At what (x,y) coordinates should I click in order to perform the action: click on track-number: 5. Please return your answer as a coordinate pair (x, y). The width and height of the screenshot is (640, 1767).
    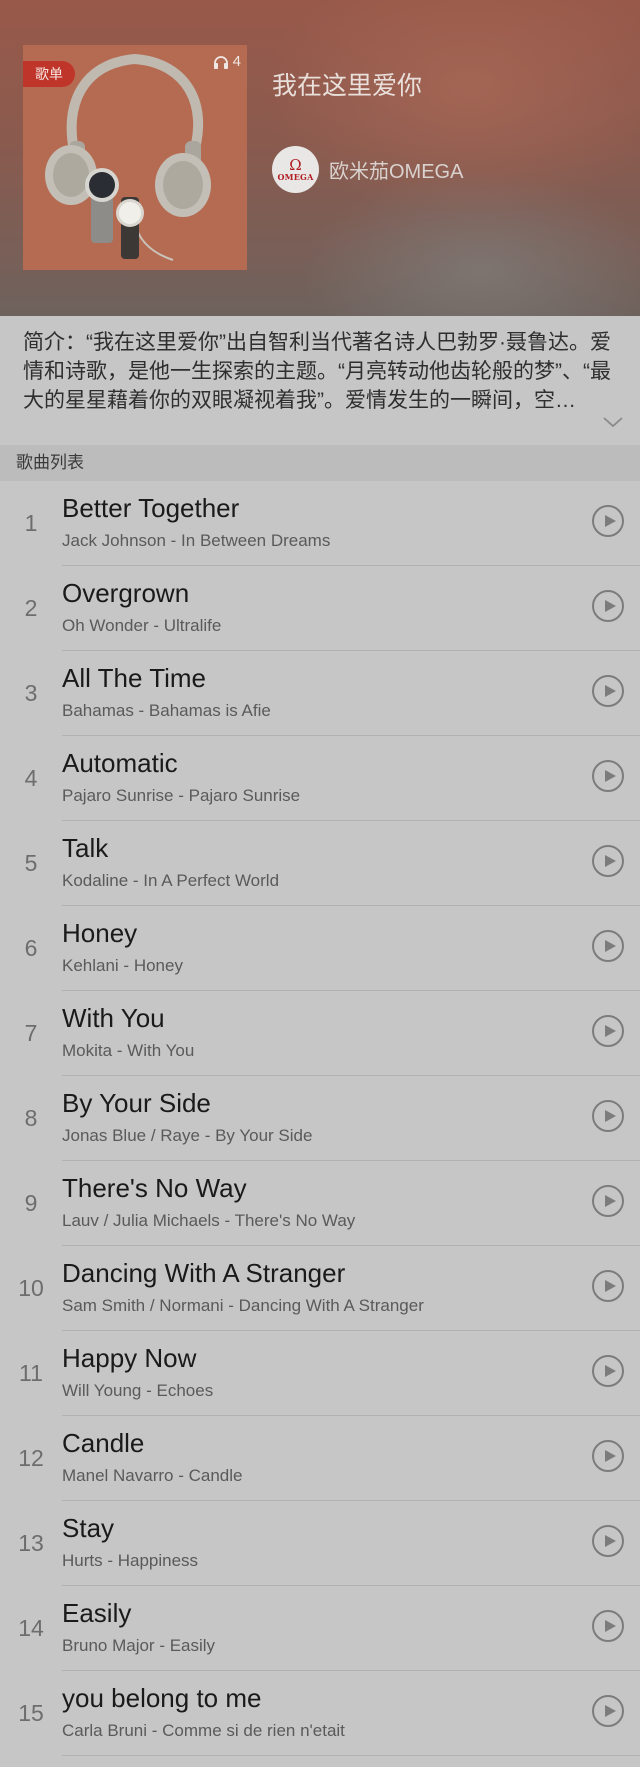
    Looking at the image, I should click on (31, 863).